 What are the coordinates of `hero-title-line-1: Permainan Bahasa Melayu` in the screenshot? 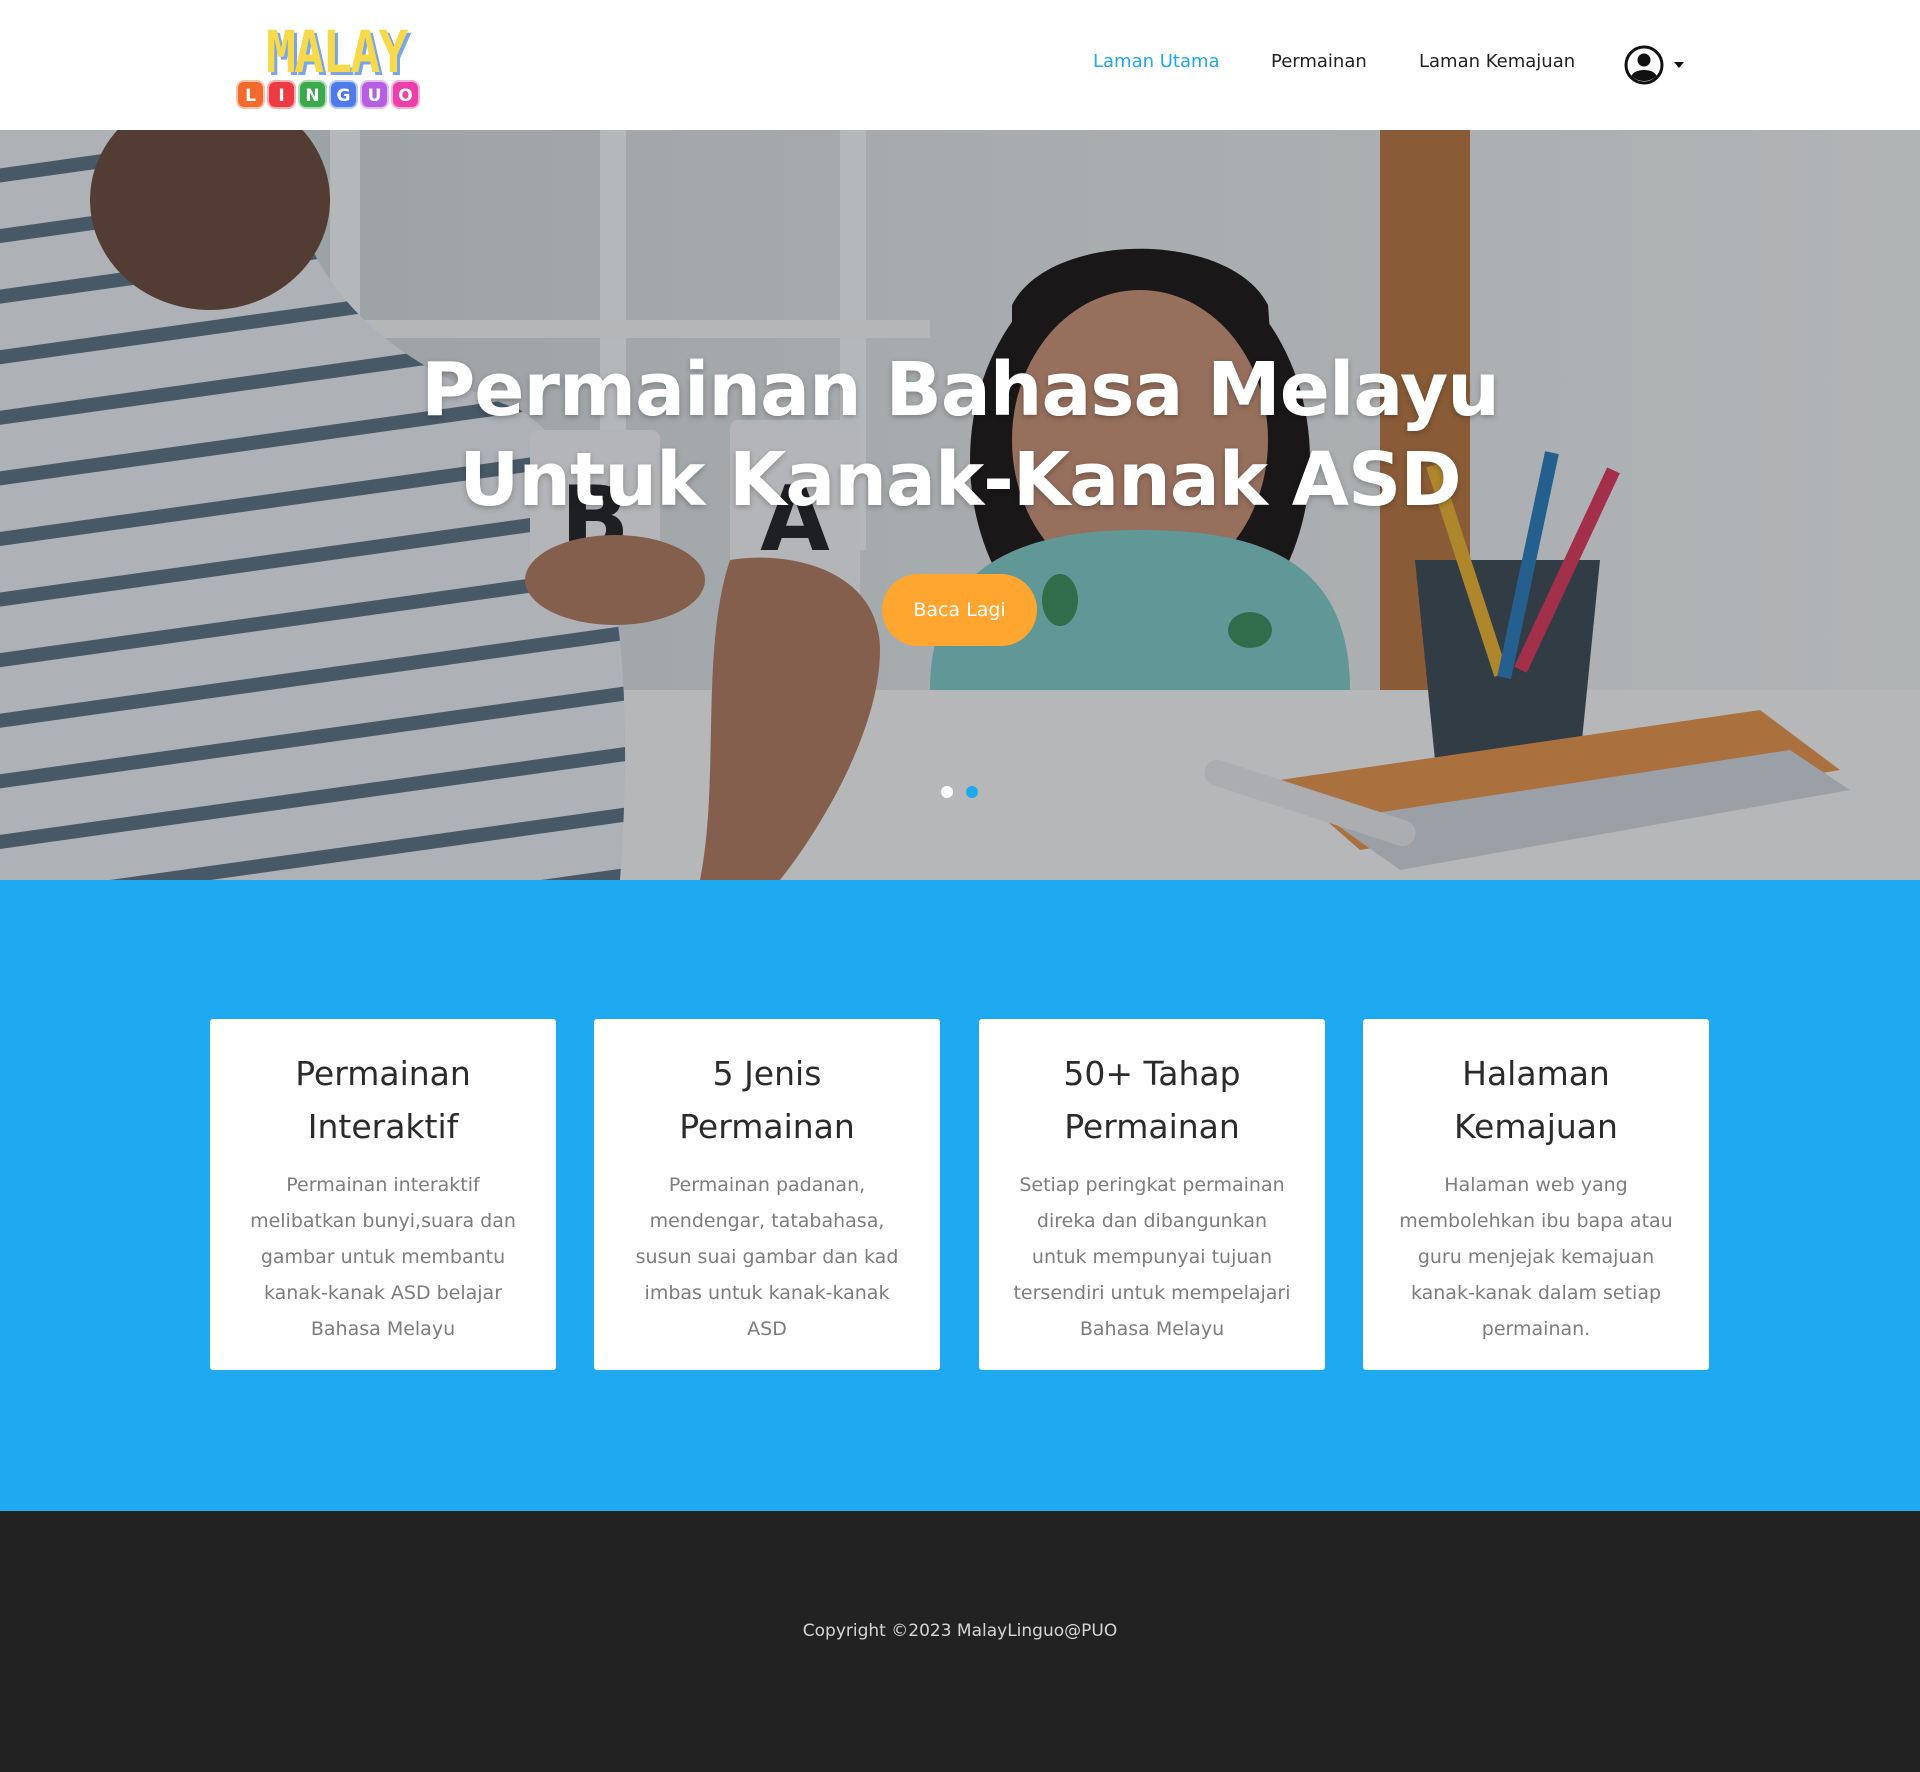 It's located at (960, 390).